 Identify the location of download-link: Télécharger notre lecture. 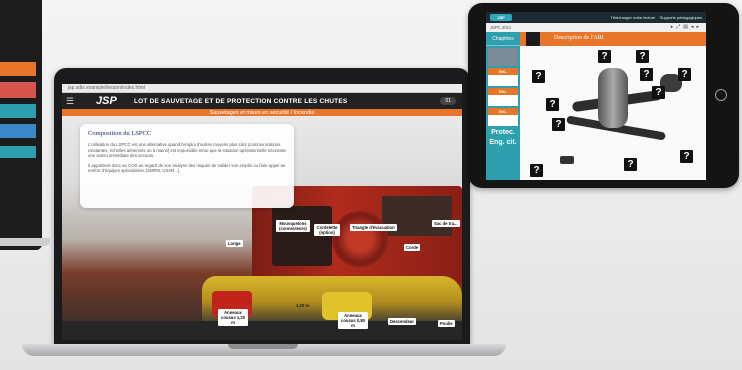
(633, 17).